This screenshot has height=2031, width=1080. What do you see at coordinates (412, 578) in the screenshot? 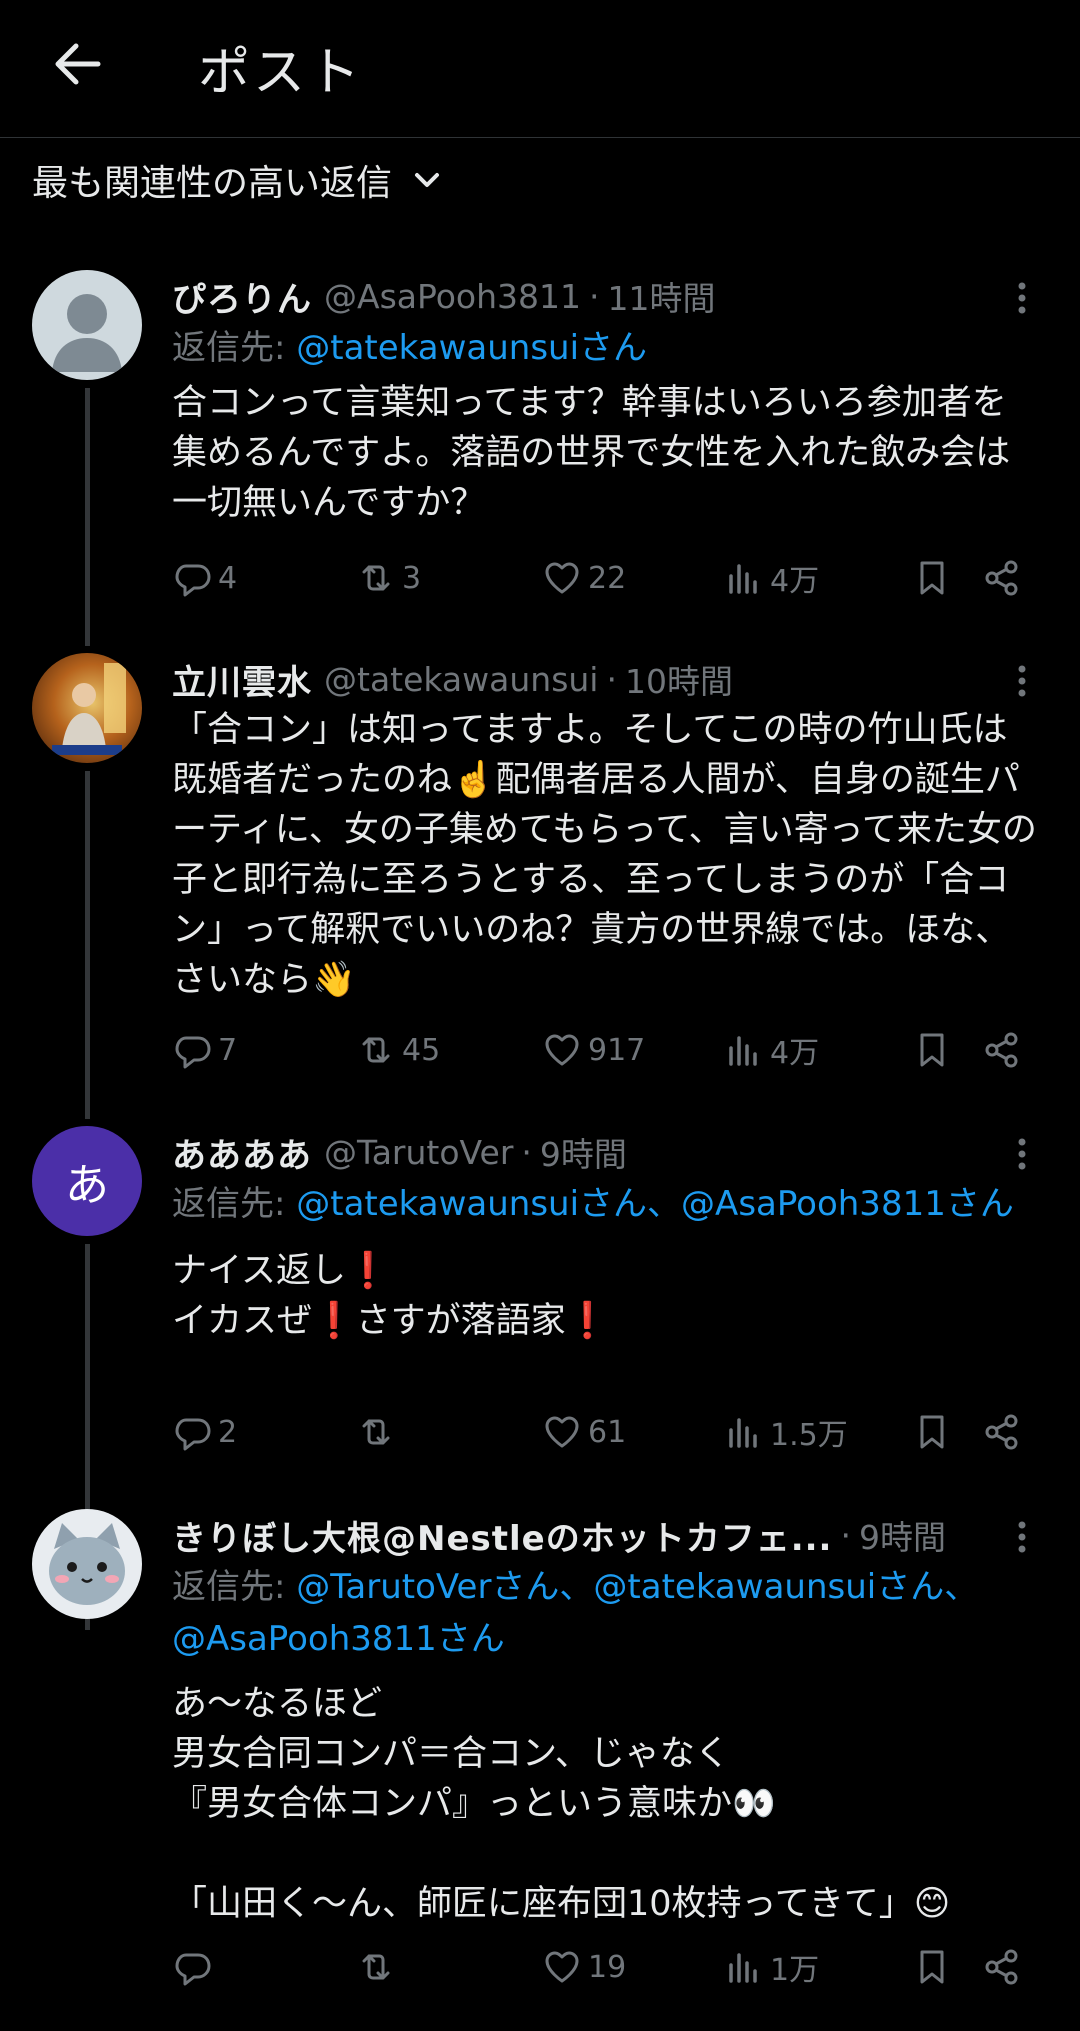
I see `repost-count: 3` at bounding box center [412, 578].